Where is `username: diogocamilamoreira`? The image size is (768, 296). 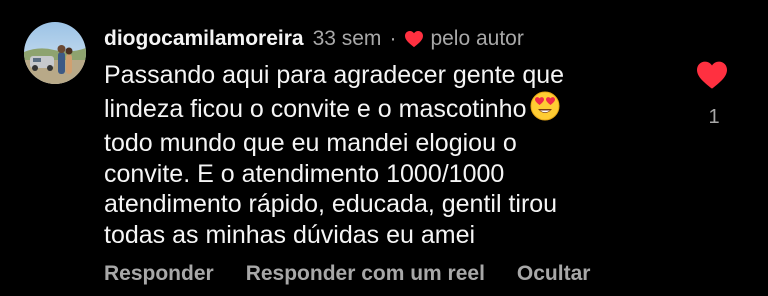 username: diogocamilamoreira is located at coordinates (204, 39).